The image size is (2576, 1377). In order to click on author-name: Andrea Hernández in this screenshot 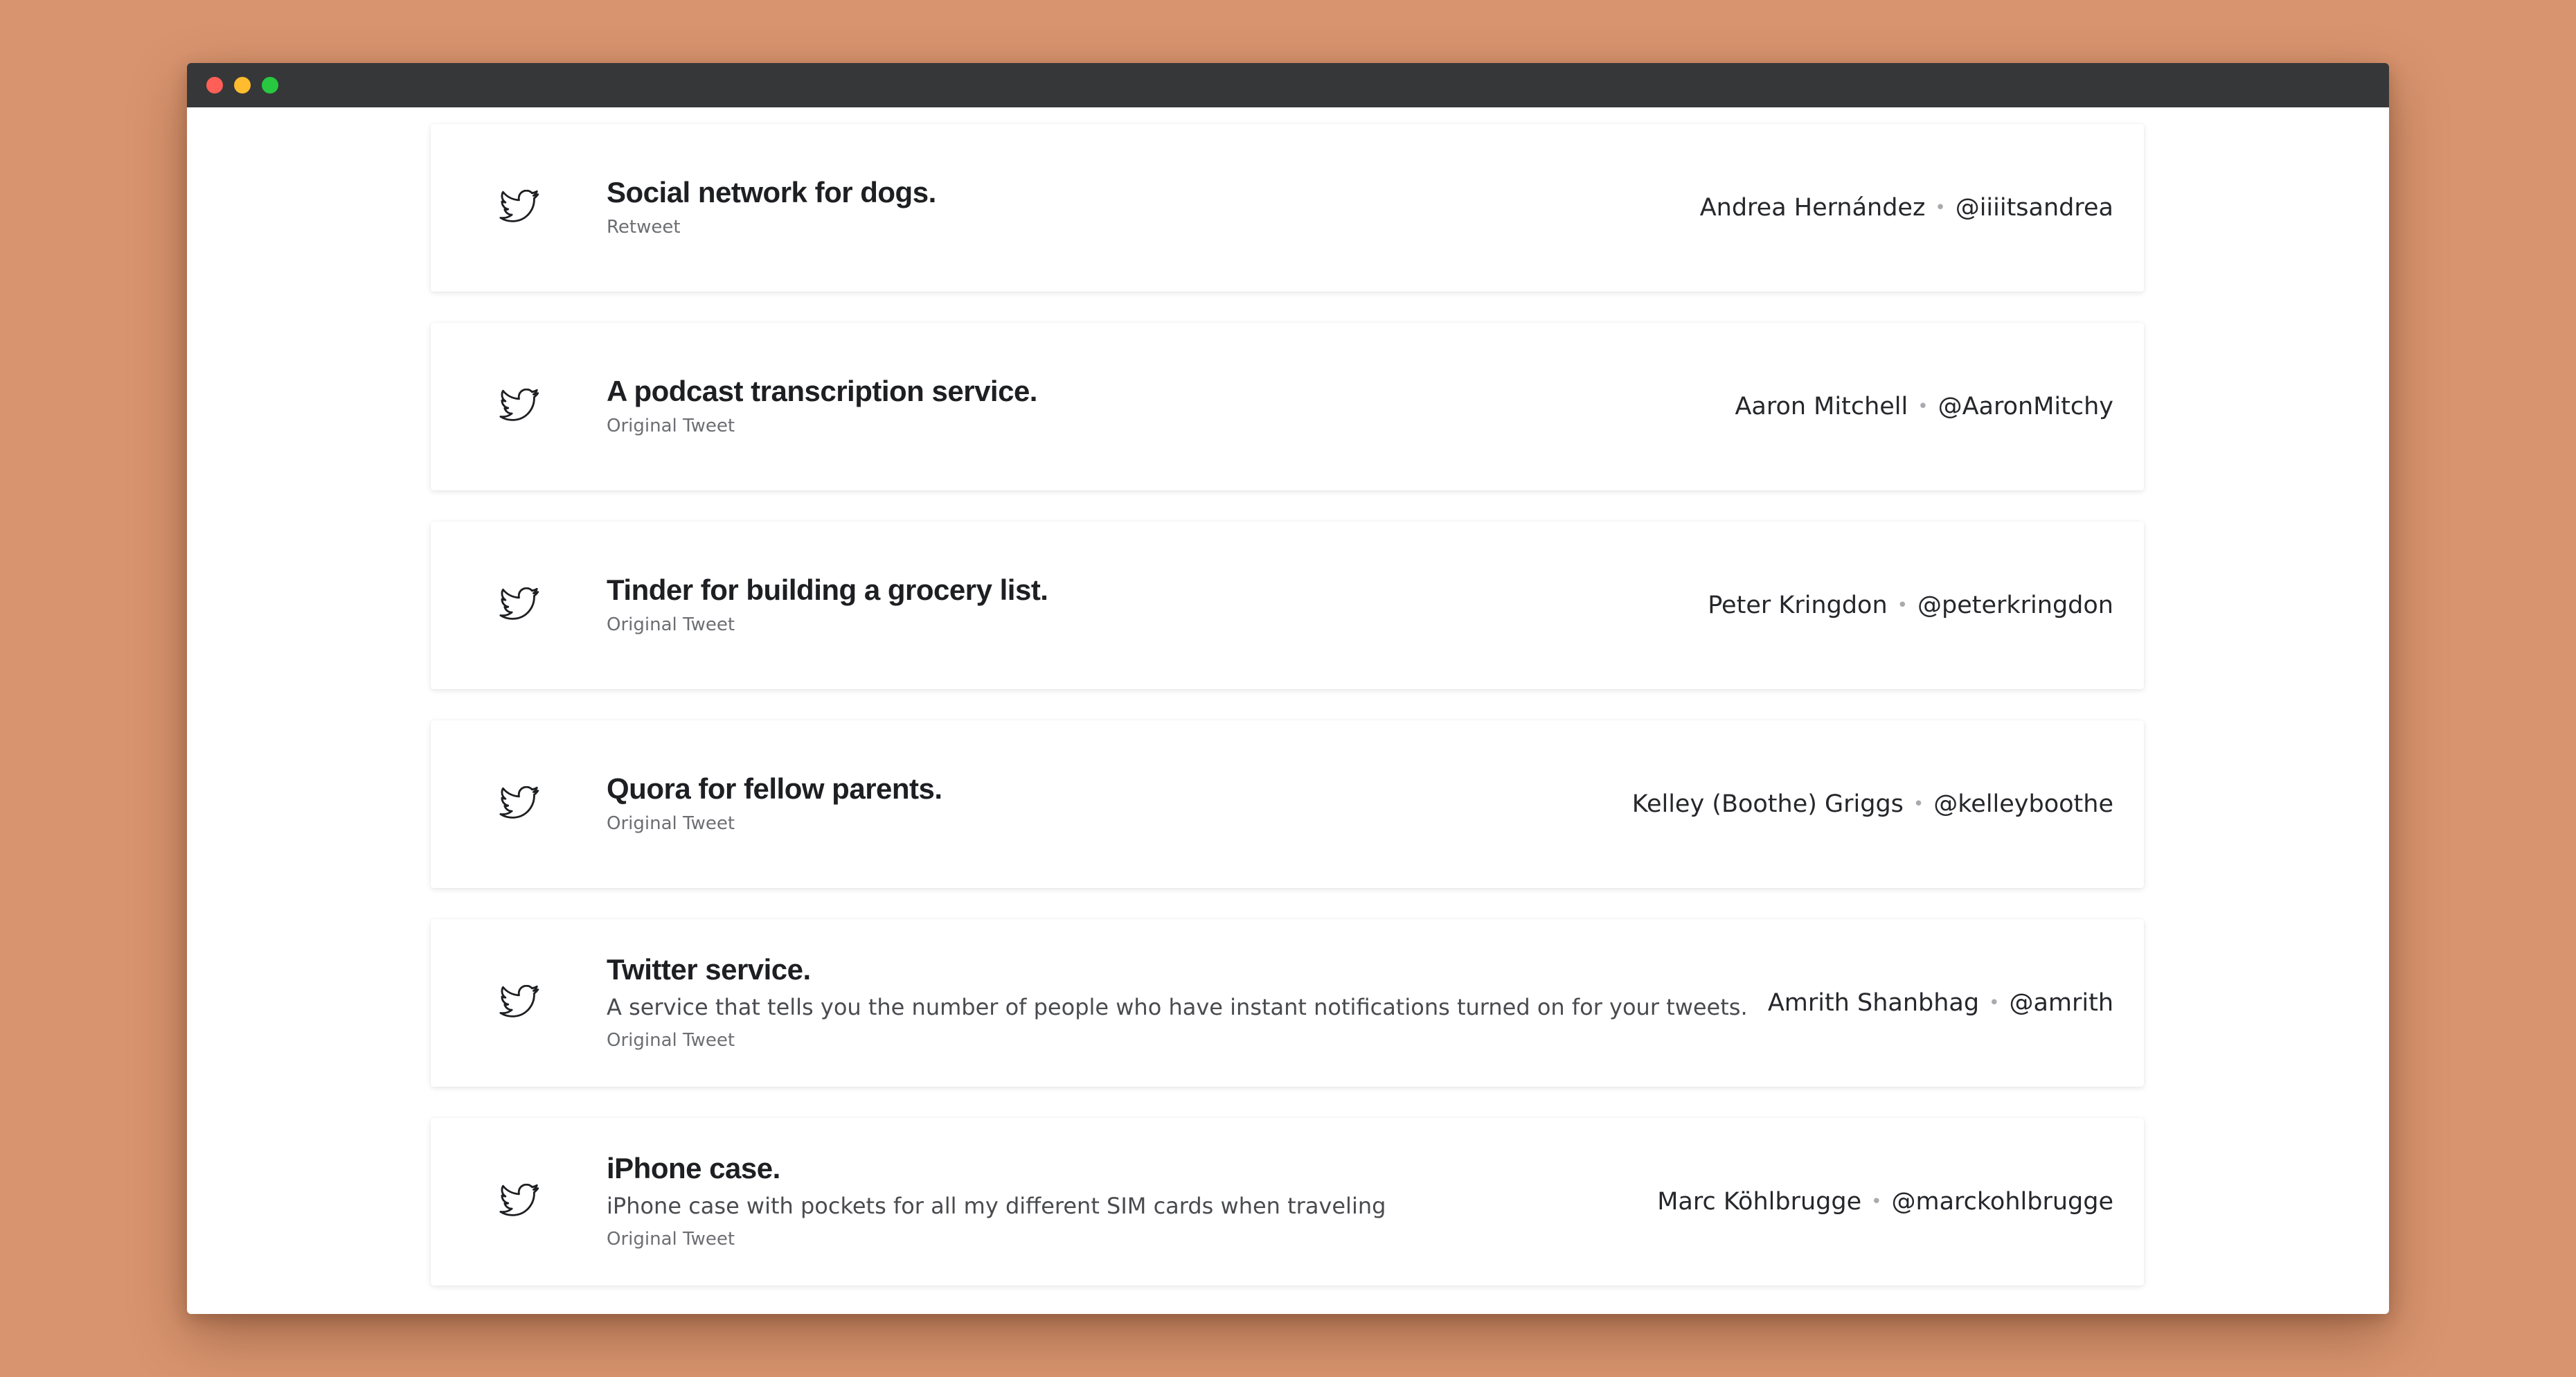, I will do `click(1812, 208)`.